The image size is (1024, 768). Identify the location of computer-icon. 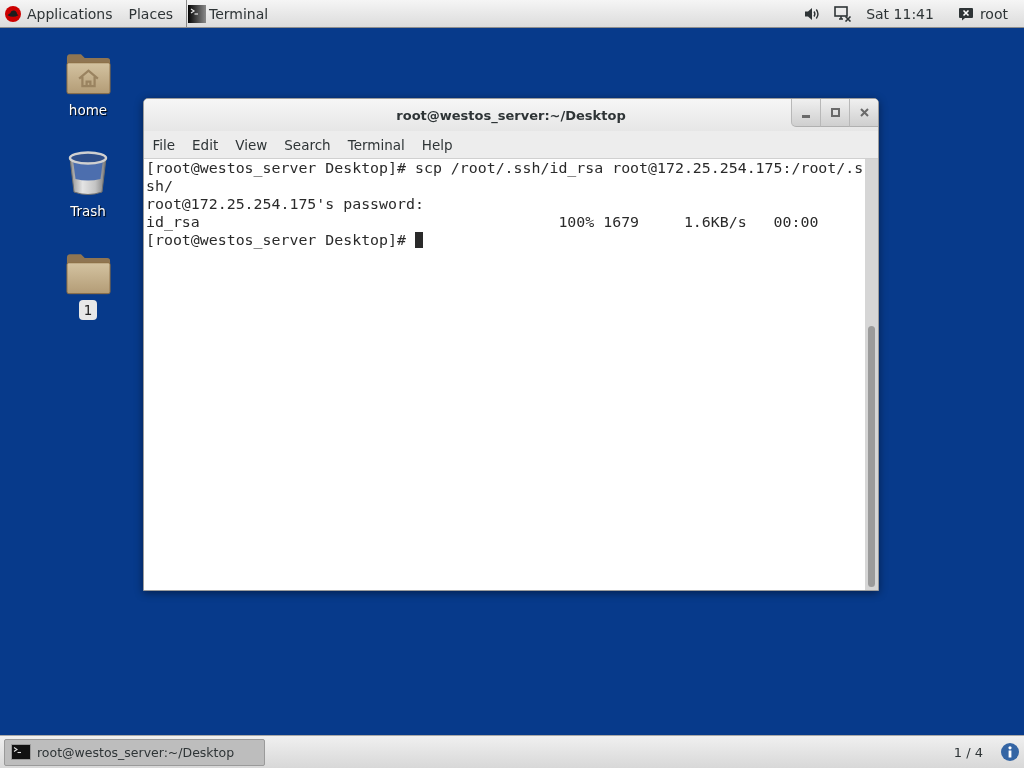
(843, 13).